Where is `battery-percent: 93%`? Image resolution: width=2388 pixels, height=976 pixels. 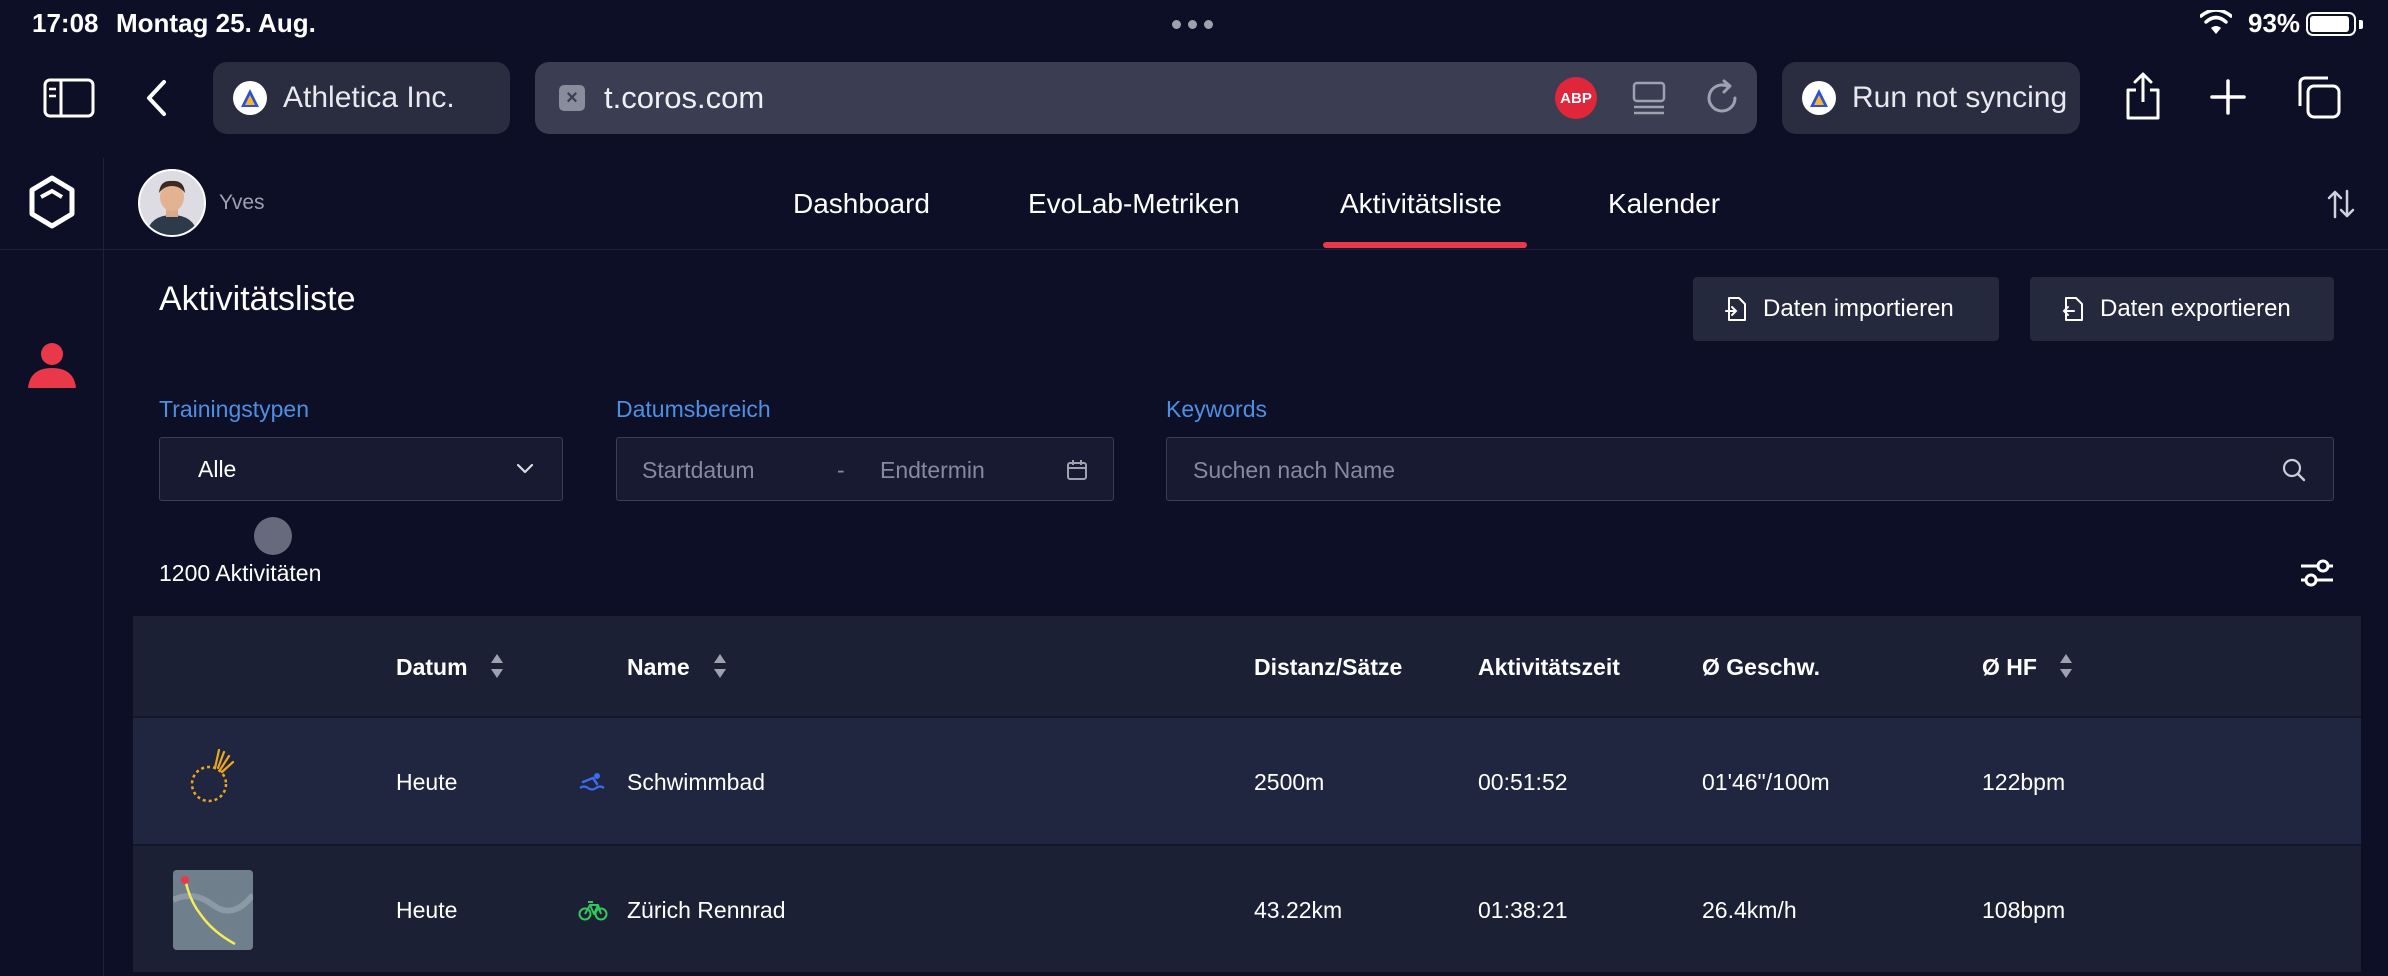 battery-percent: 93% is located at coordinates (2274, 23).